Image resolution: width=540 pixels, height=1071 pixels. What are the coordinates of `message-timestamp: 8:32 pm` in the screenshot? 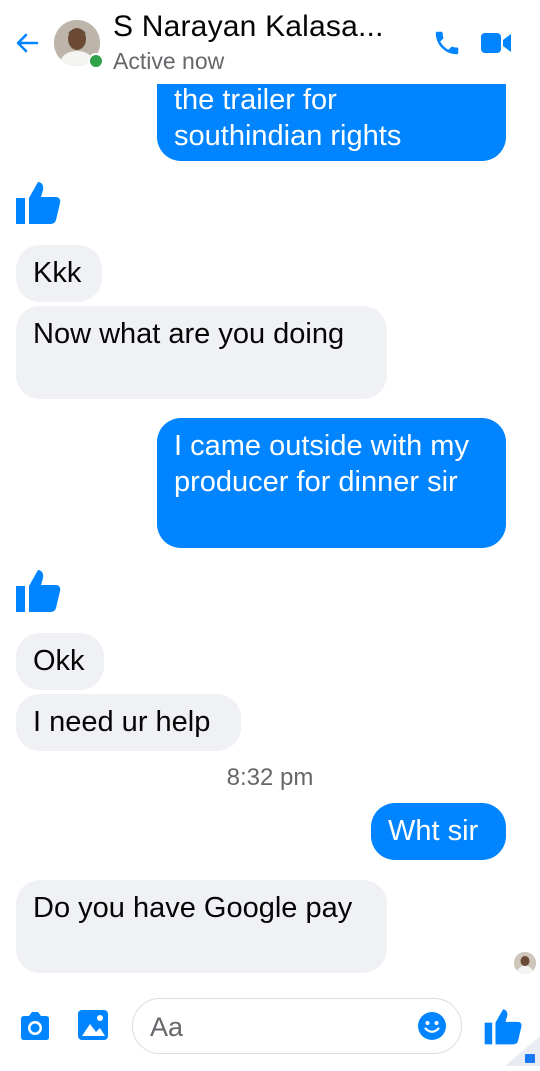 It's located at (270, 777).